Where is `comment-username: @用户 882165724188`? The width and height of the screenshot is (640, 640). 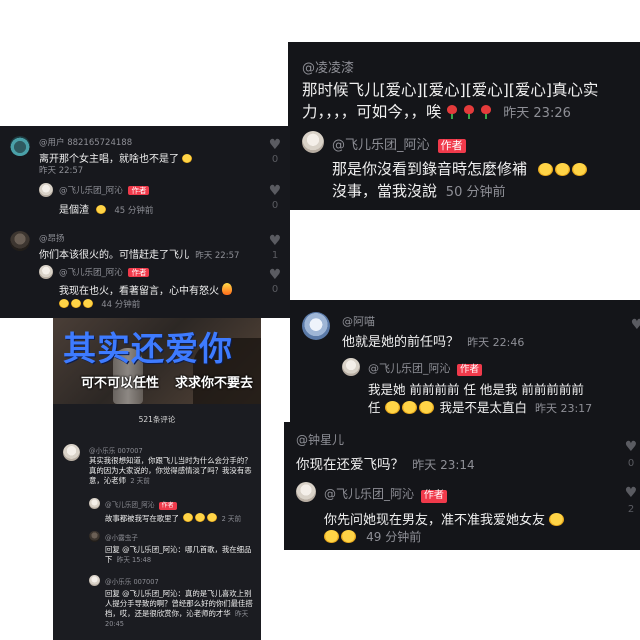 comment-username: @用户 882165724188 is located at coordinates (85, 142).